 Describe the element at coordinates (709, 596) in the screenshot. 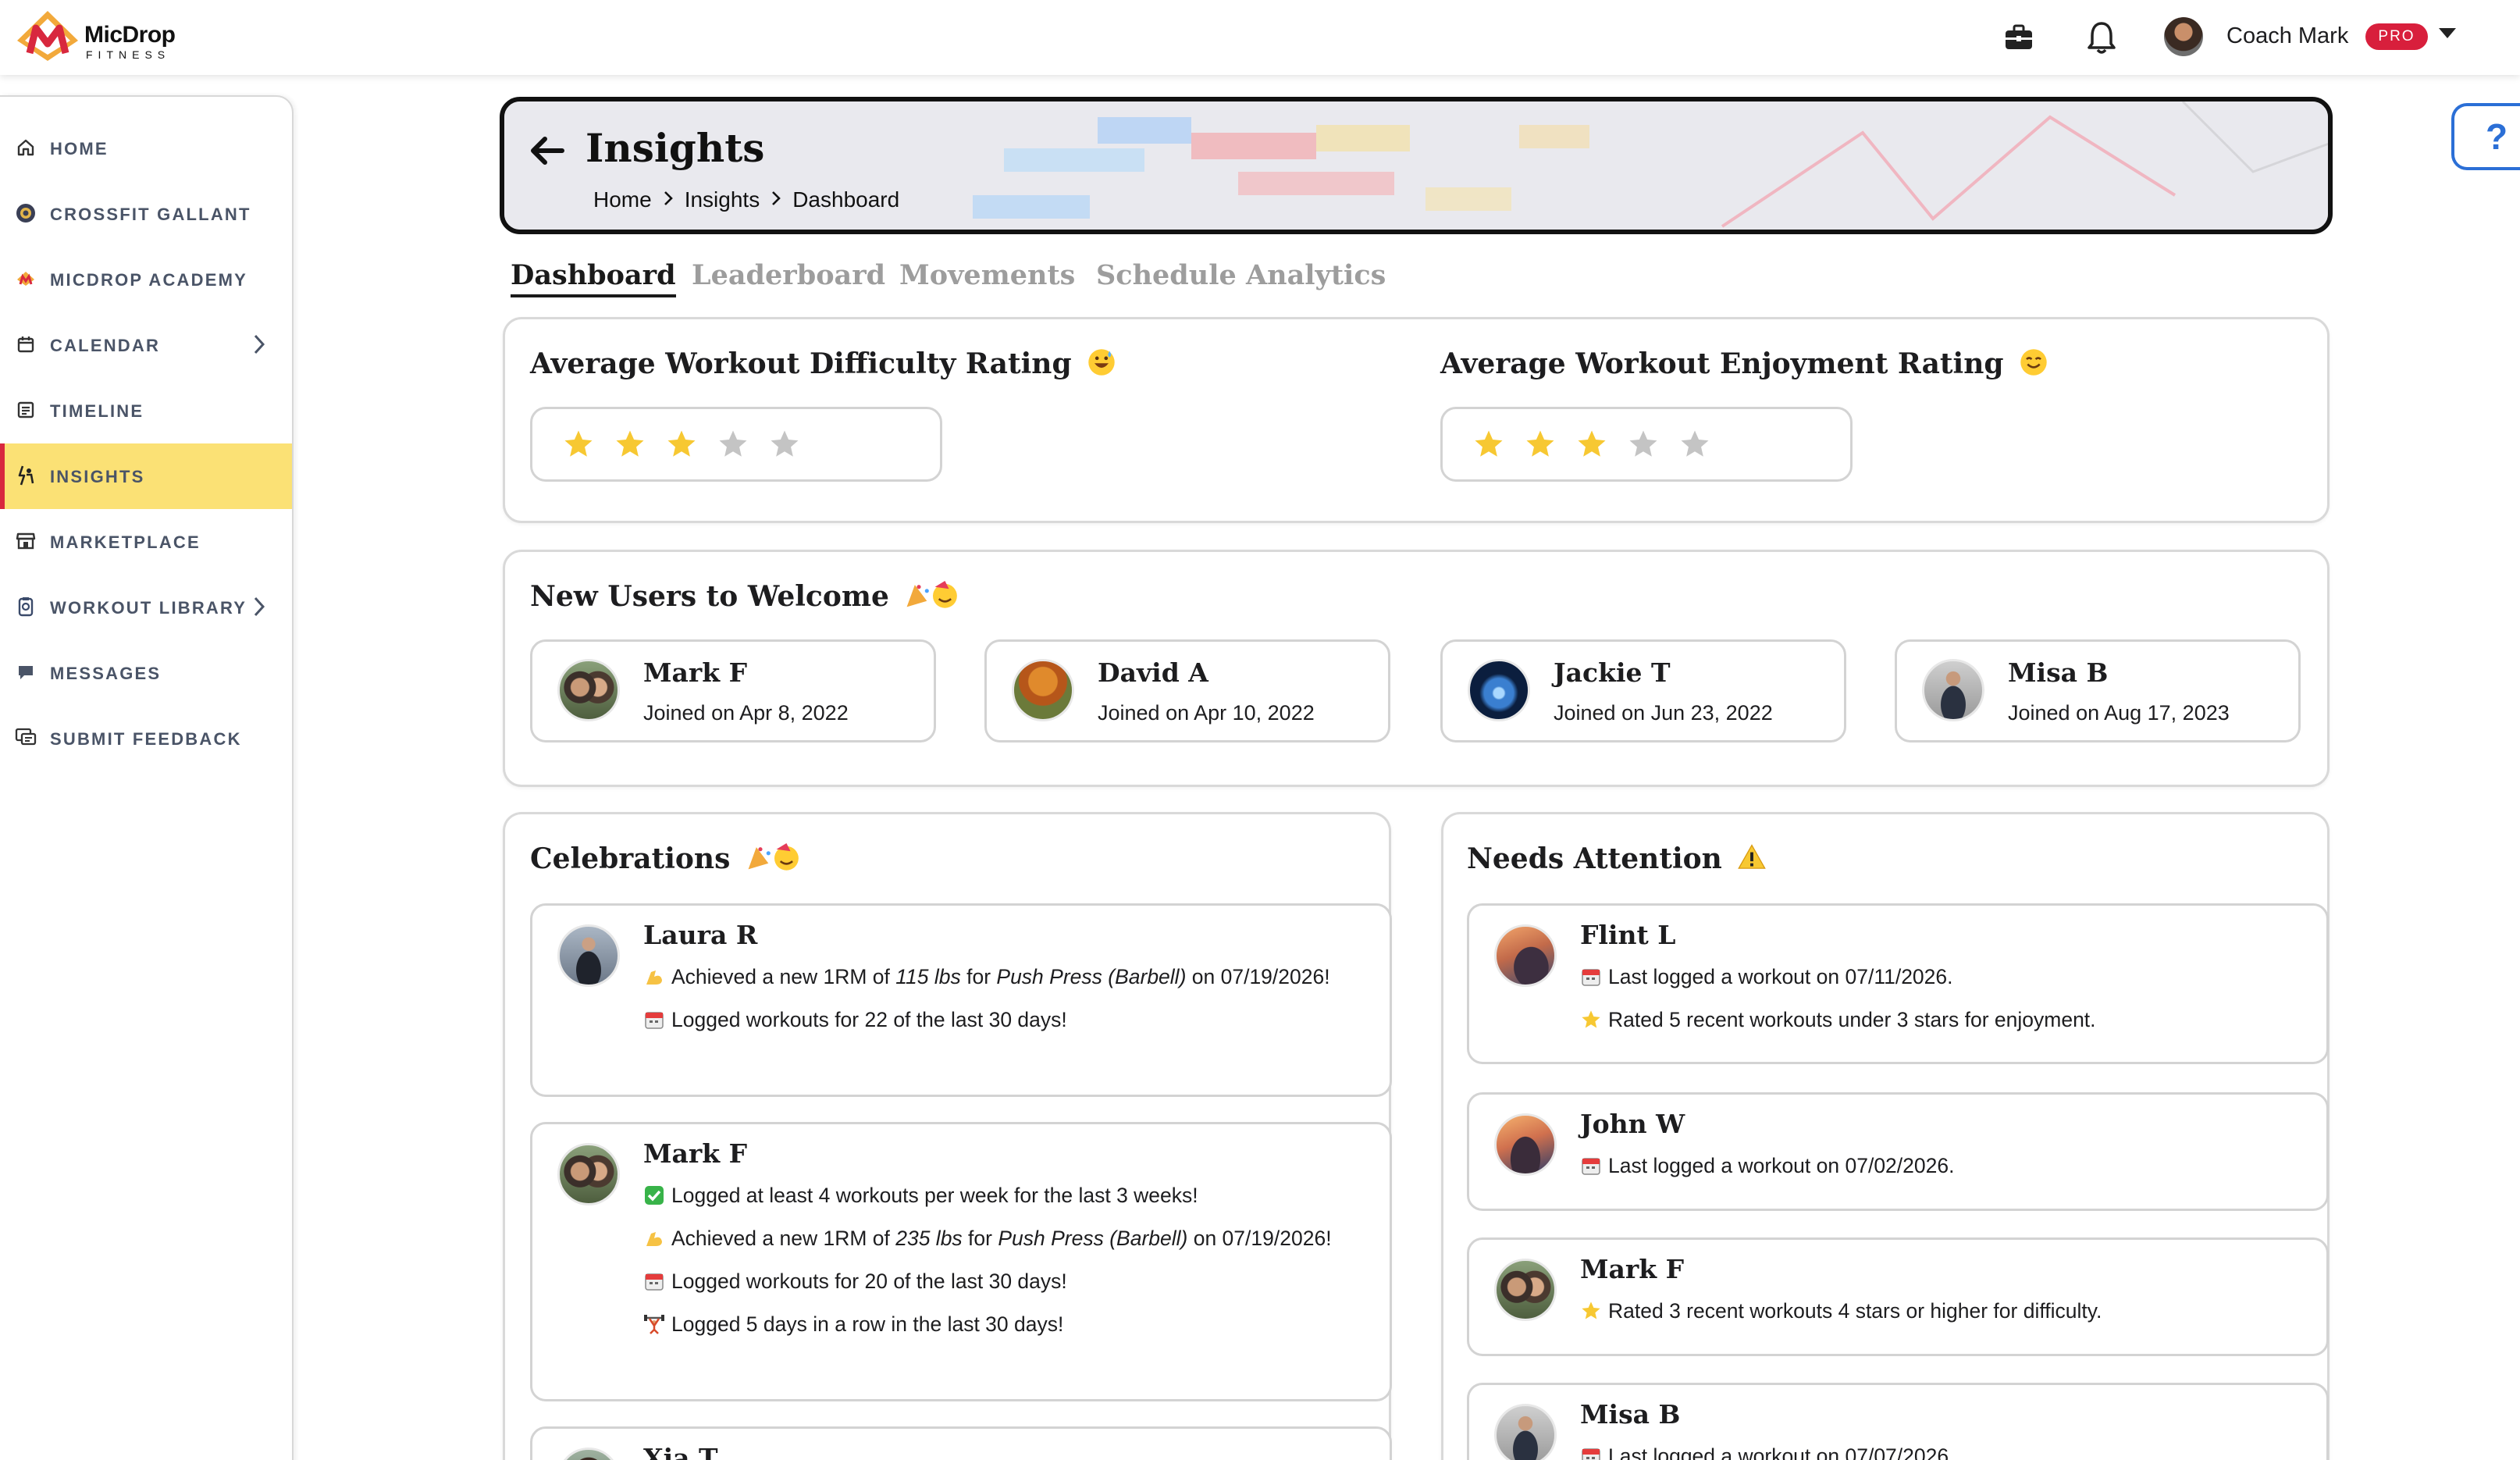

I see `new-users-title-text: New Users to Welcome` at that location.